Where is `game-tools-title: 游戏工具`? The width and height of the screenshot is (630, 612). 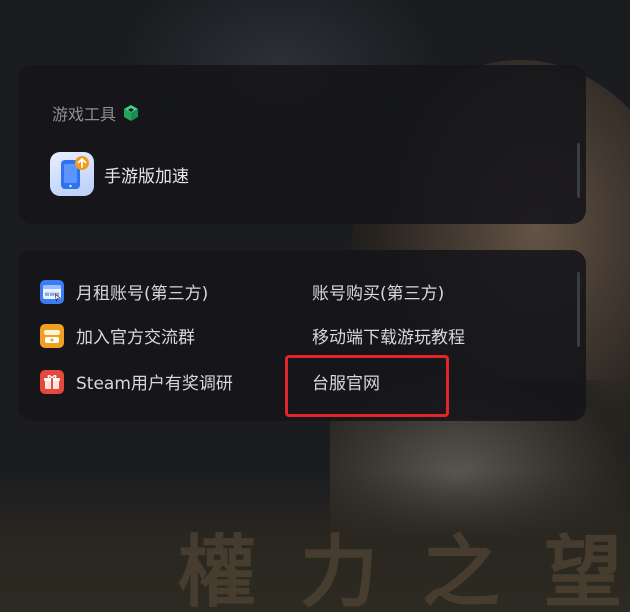 game-tools-title: 游戏工具 is located at coordinates (84, 114).